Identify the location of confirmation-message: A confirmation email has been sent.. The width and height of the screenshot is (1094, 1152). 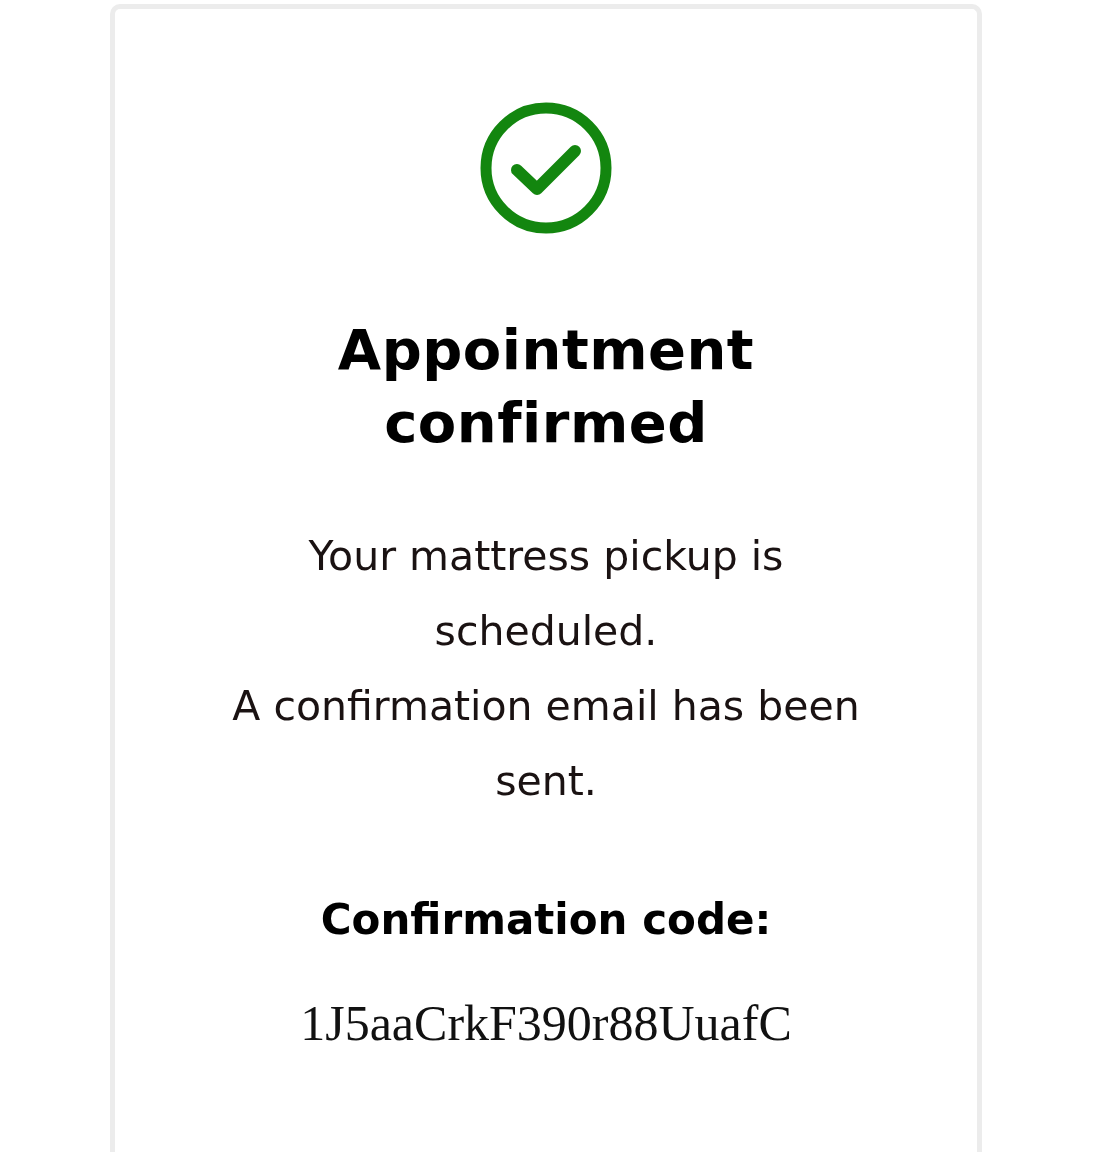
(546, 744).